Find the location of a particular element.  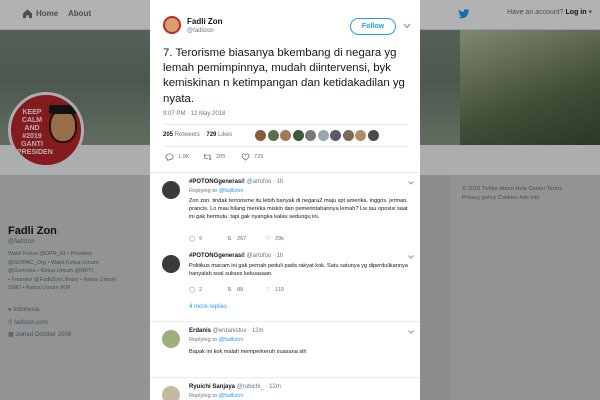

like-action: 729 is located at coordinates (252, 157).